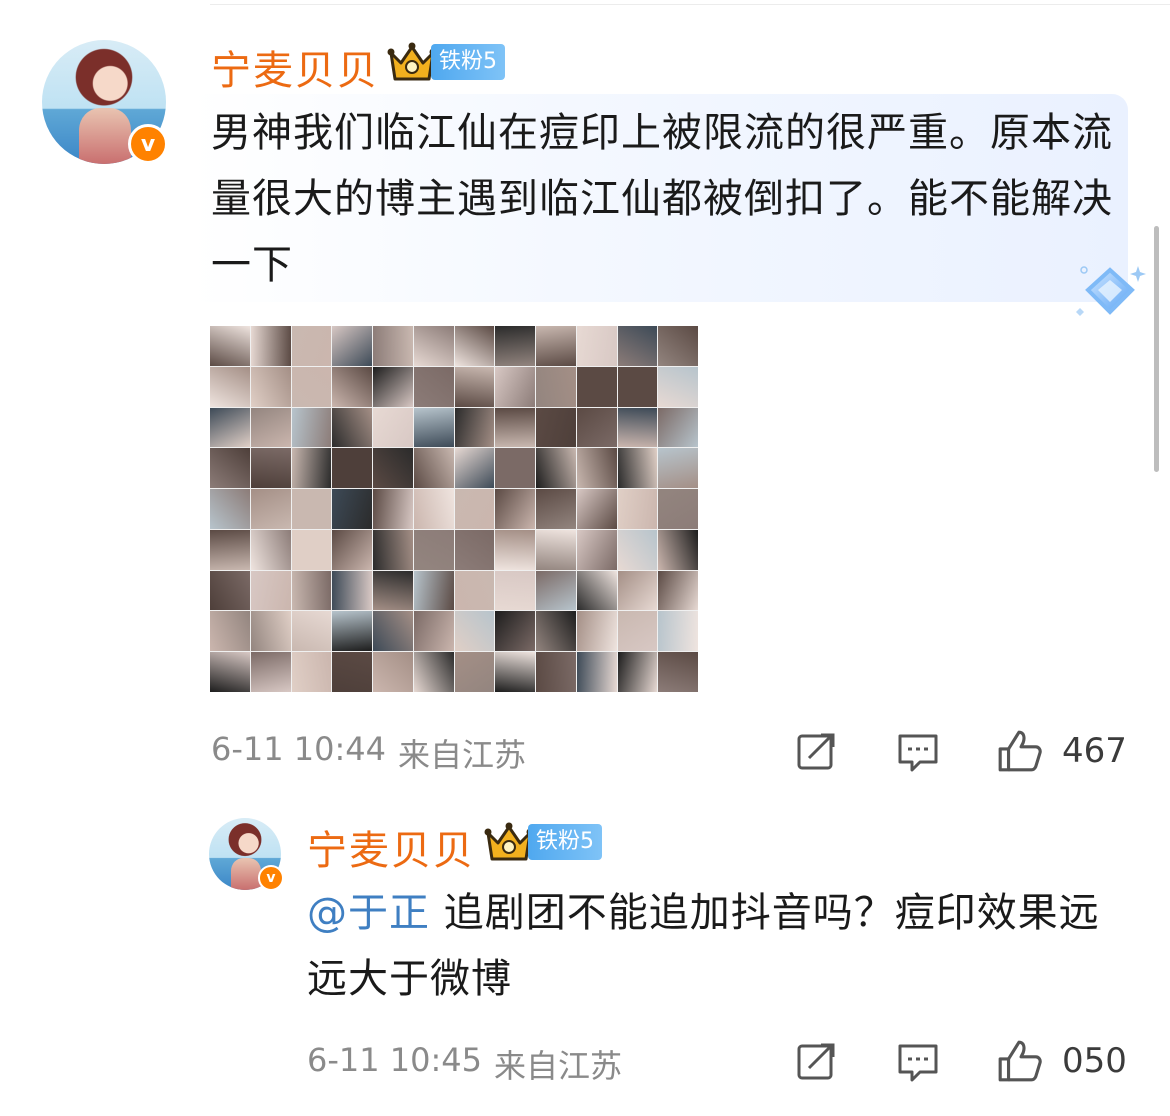 The height and width of the screenshot is (1116, 1170). I want to click on reply-location: 来自江苏, so click(558, 1066).